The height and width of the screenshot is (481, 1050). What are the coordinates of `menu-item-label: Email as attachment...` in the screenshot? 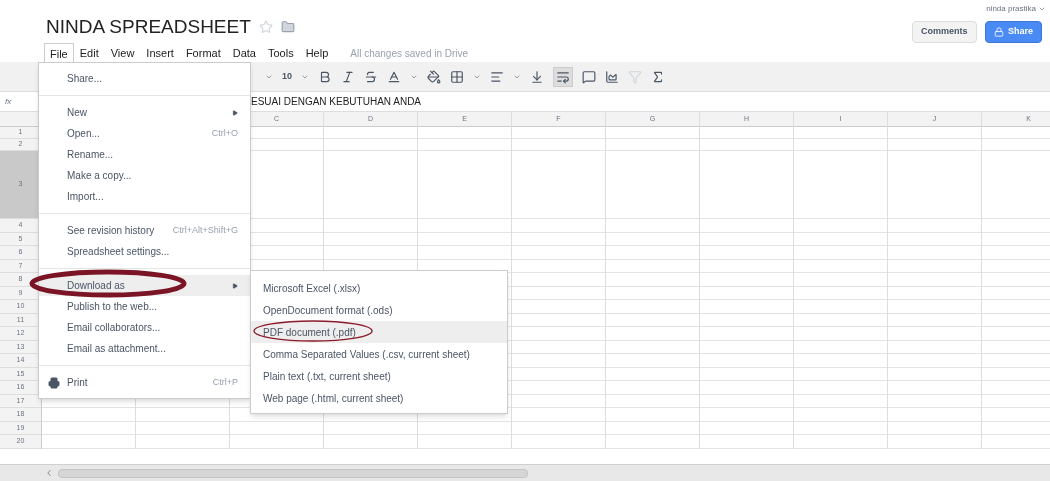 It's located at (116, 349).